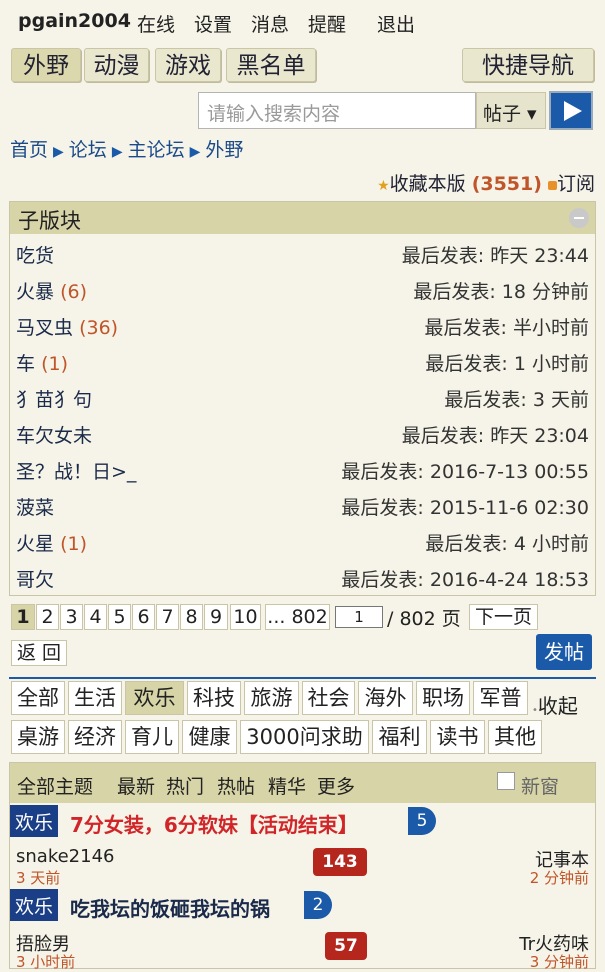 This screenshot has width=605, height=972. Describe the element at coordinates (304, 737) in the screenshot. I see `category-row2-4: 3000问求助` at that location.